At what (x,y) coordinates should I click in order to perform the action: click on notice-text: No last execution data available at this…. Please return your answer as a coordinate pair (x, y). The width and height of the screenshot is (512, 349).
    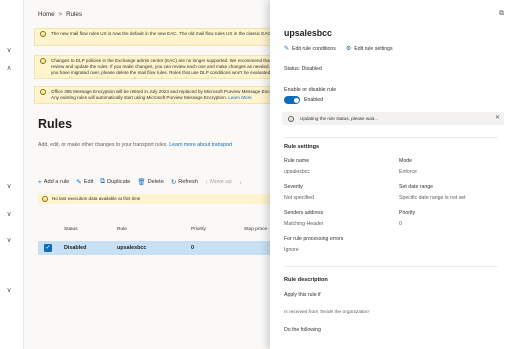
    Looking at the image, I should click on (96, 198).